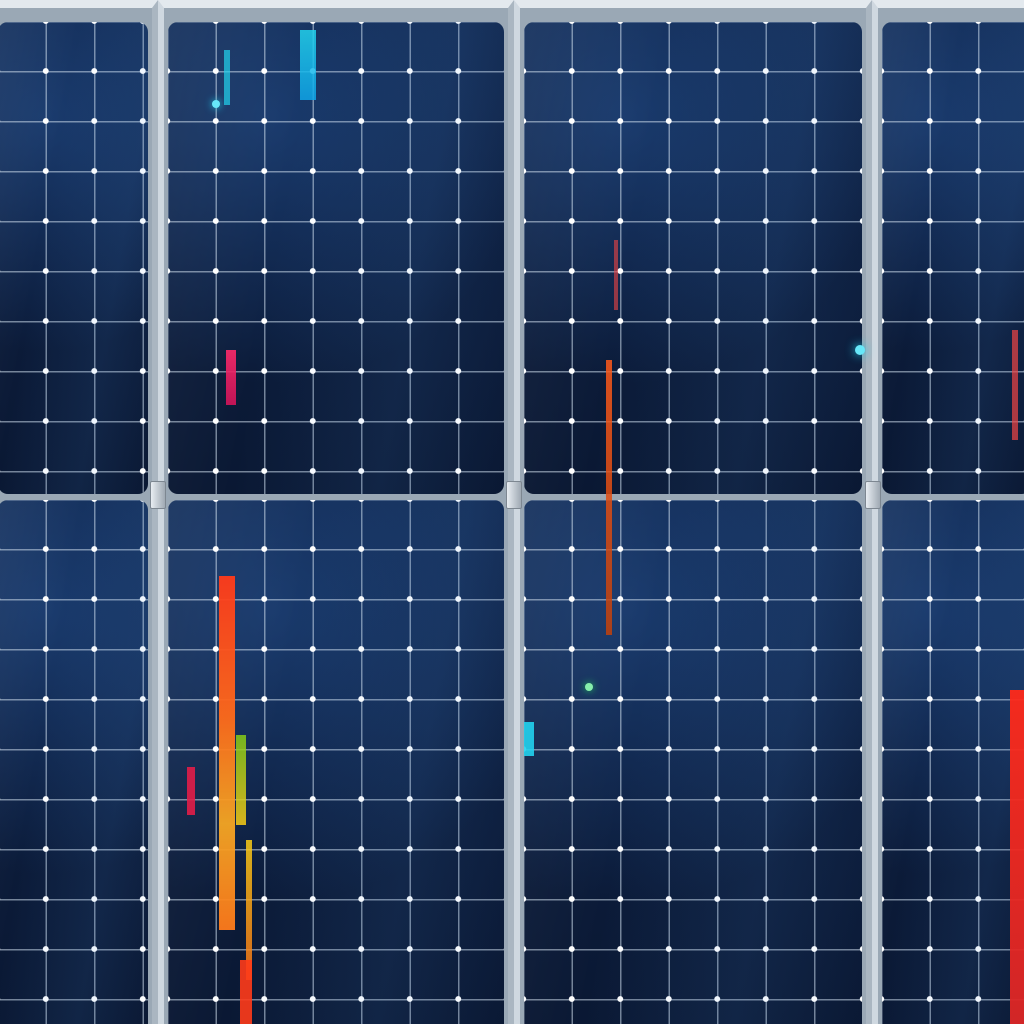  What do you see at coordinates (74, 762) in the screenshot?
I see `panel-1-lower-cells` at bounding box center [74, 762].